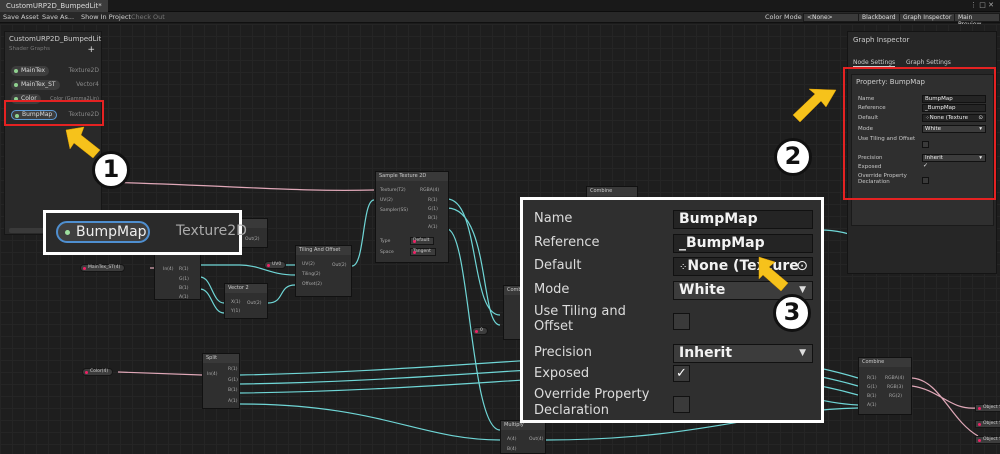 This screenshot has height=454, width=1000. Describe the element at coordinates (111, 170) in the screenshot. I see `callout-circle-1: 1` at that location.